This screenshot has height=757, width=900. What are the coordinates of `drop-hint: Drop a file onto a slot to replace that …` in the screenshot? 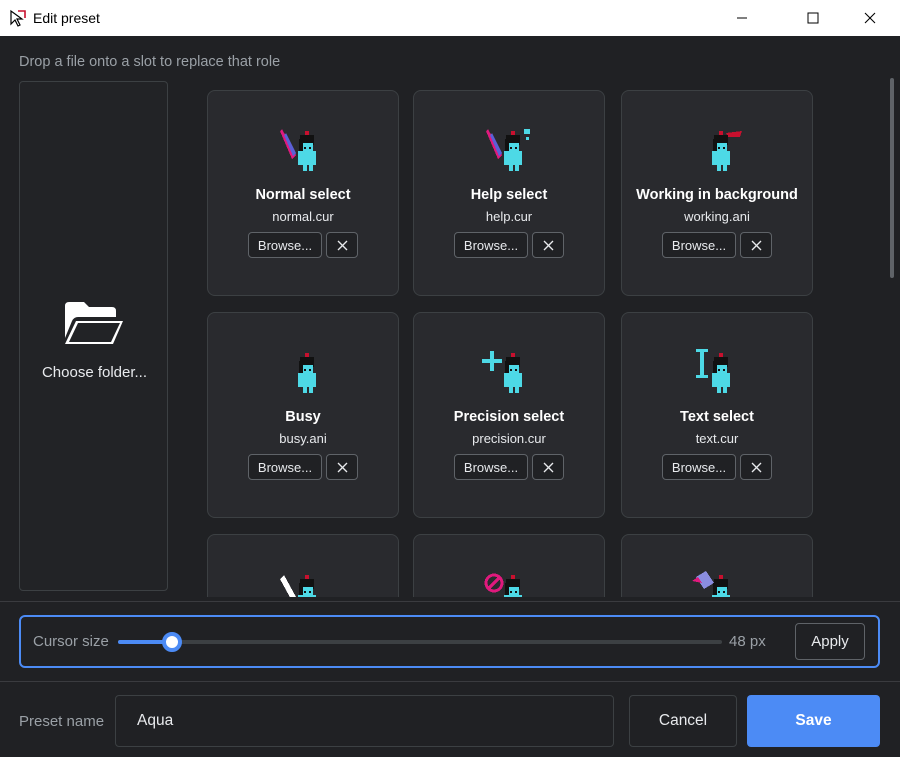 It's located at (150, 62).